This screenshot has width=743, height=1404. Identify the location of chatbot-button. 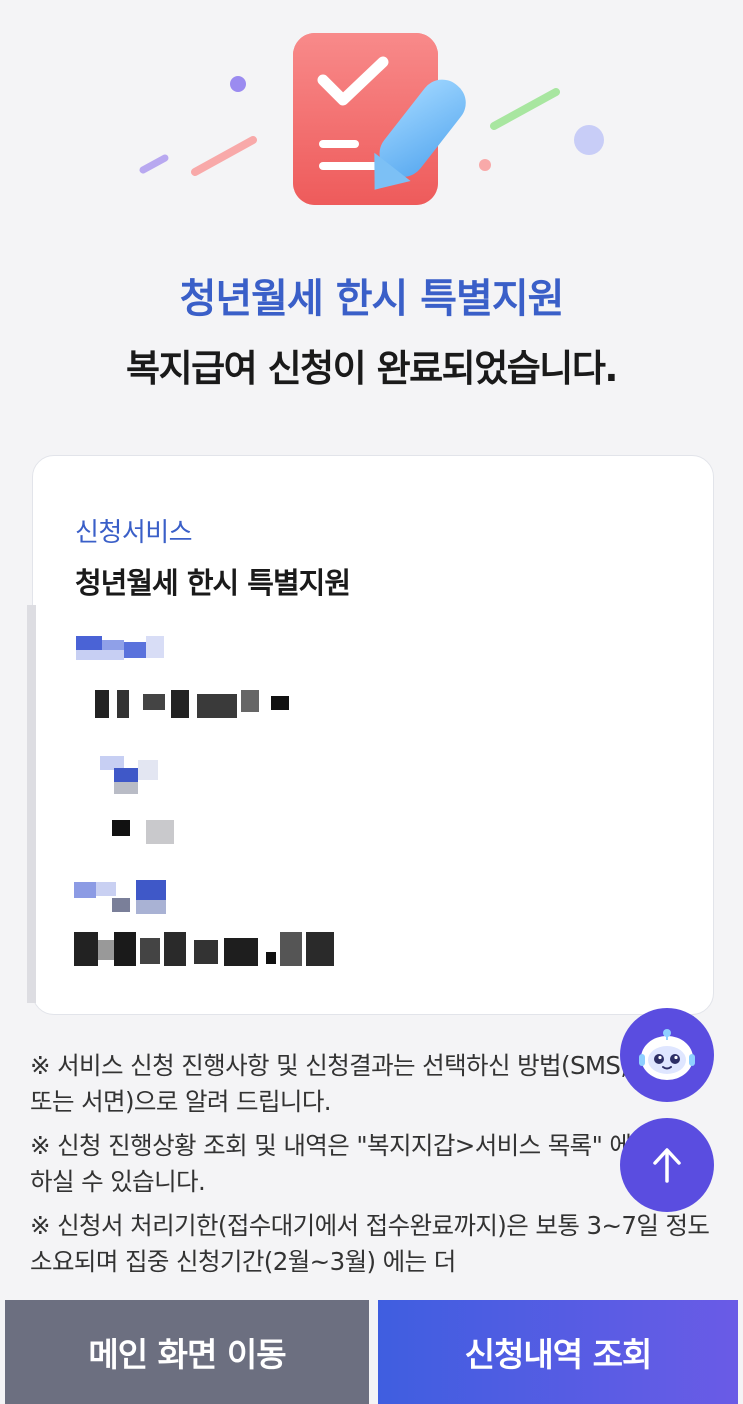
(667, 1055).